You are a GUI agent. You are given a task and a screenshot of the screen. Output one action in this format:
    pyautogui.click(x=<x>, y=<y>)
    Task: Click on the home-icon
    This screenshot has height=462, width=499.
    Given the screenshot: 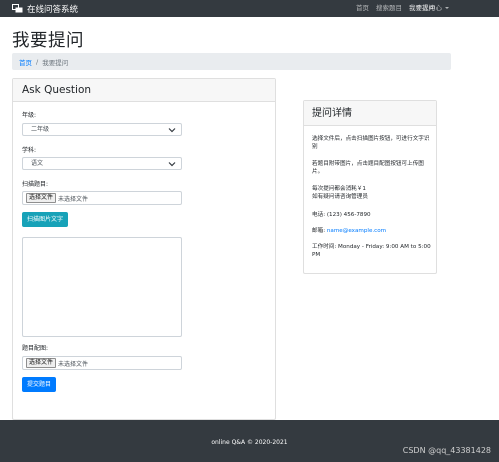 What is the action you would take?
    pyautogui.click(x=17, y=8)
    